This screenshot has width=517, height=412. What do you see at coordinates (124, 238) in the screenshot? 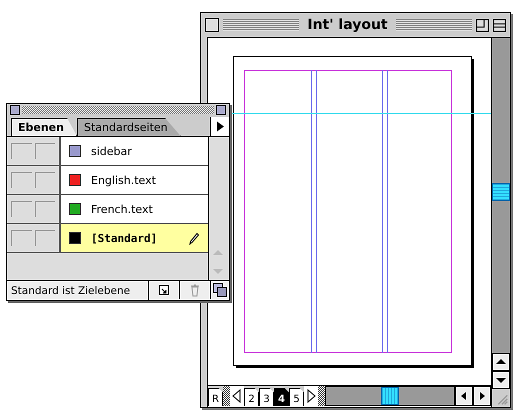
I see `layer-name: [Standard]` at bounding box center [124, 238].